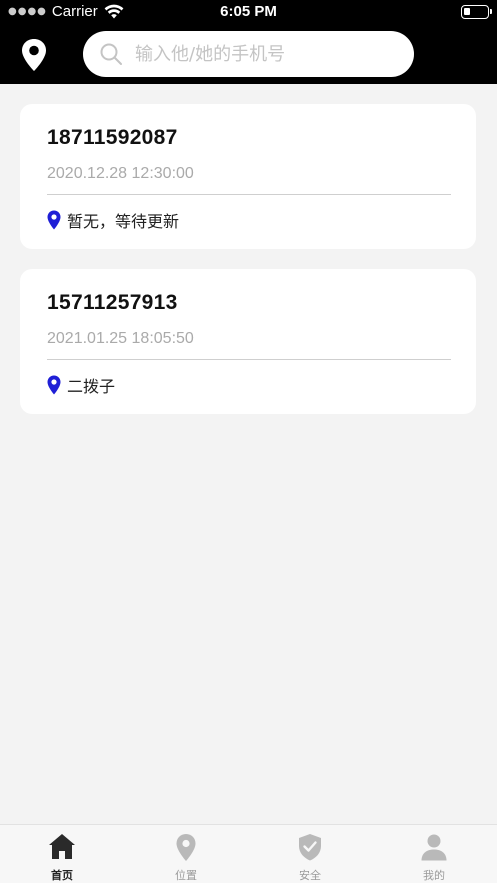 The height and width of the screenshot is (883, 497). I want to click on tab-label: 我的, so click(434, 875).